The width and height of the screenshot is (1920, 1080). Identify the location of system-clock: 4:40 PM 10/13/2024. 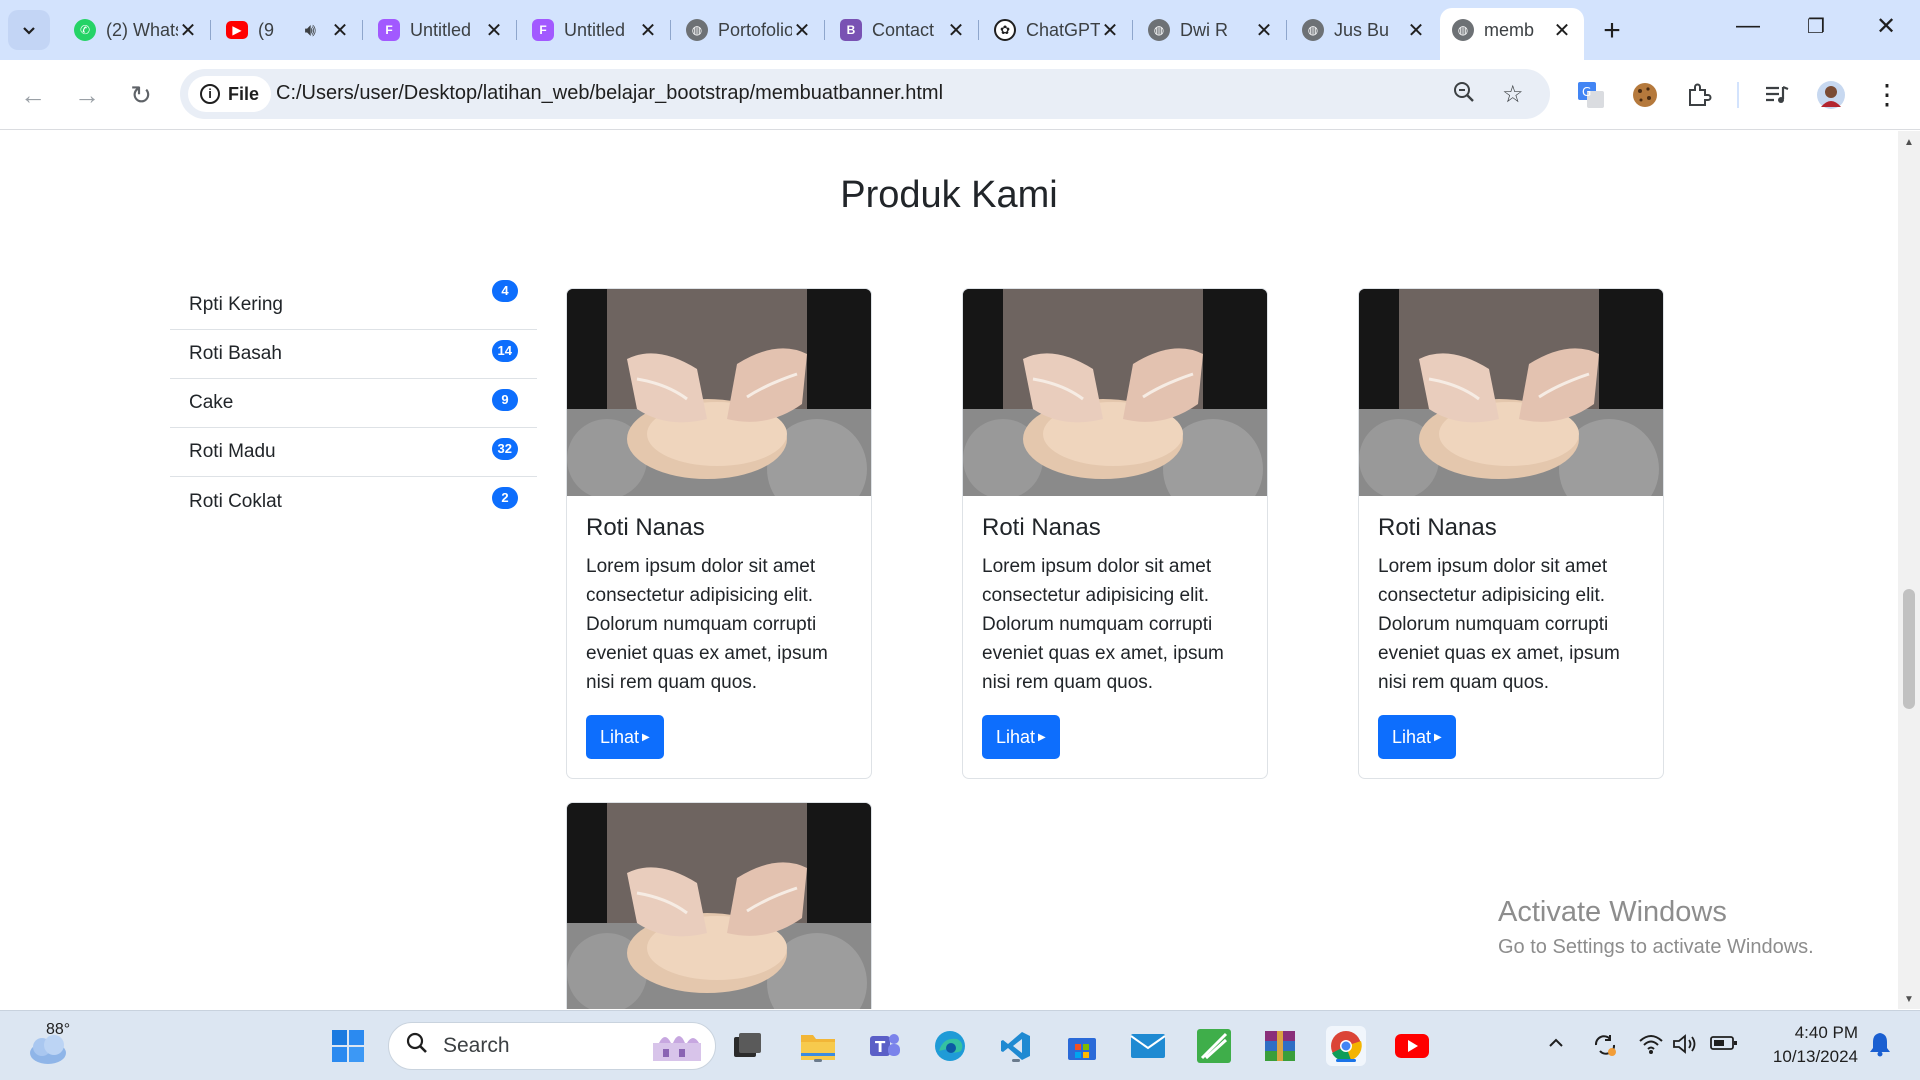
(1808, 1045).